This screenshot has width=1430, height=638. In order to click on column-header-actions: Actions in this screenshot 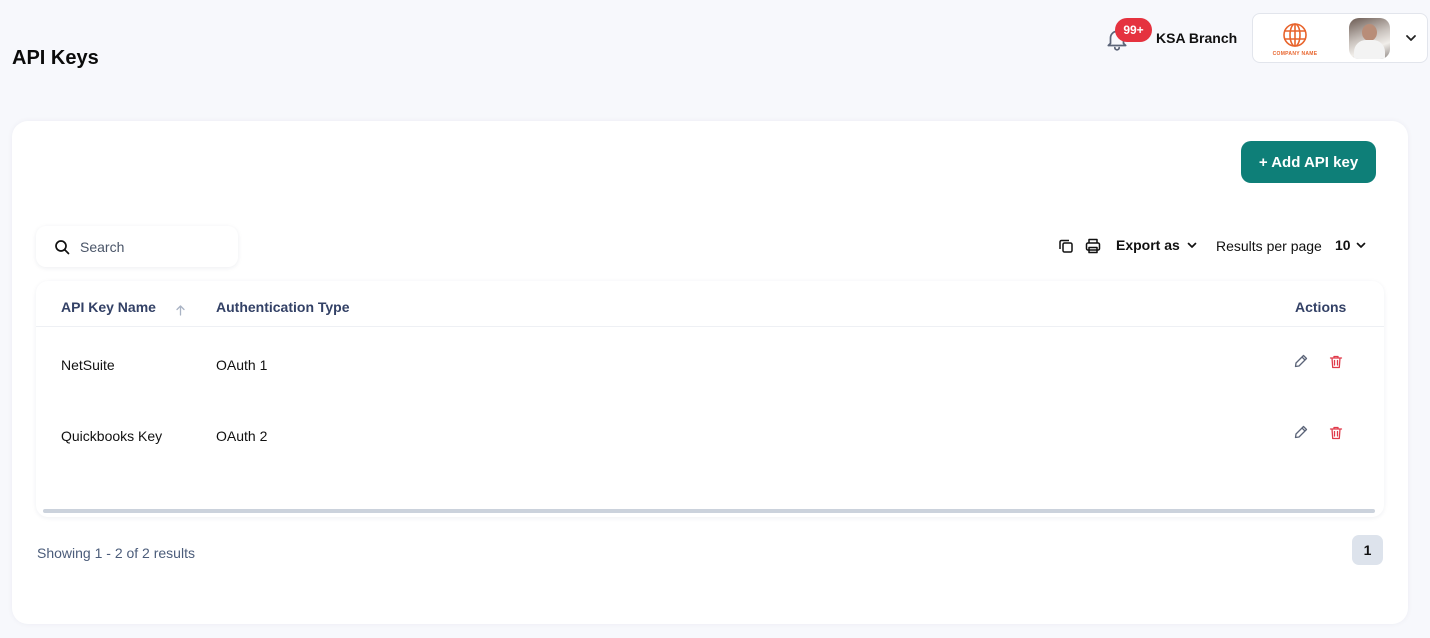, I will do `click(1321, 307)`.